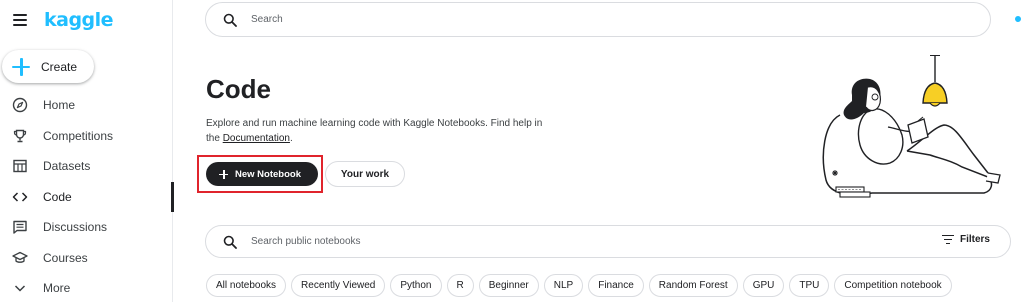 The height and width of the screenshot is (302, 1024). I want to click on new-notebook-button: New Notebook, so click(262, 174).